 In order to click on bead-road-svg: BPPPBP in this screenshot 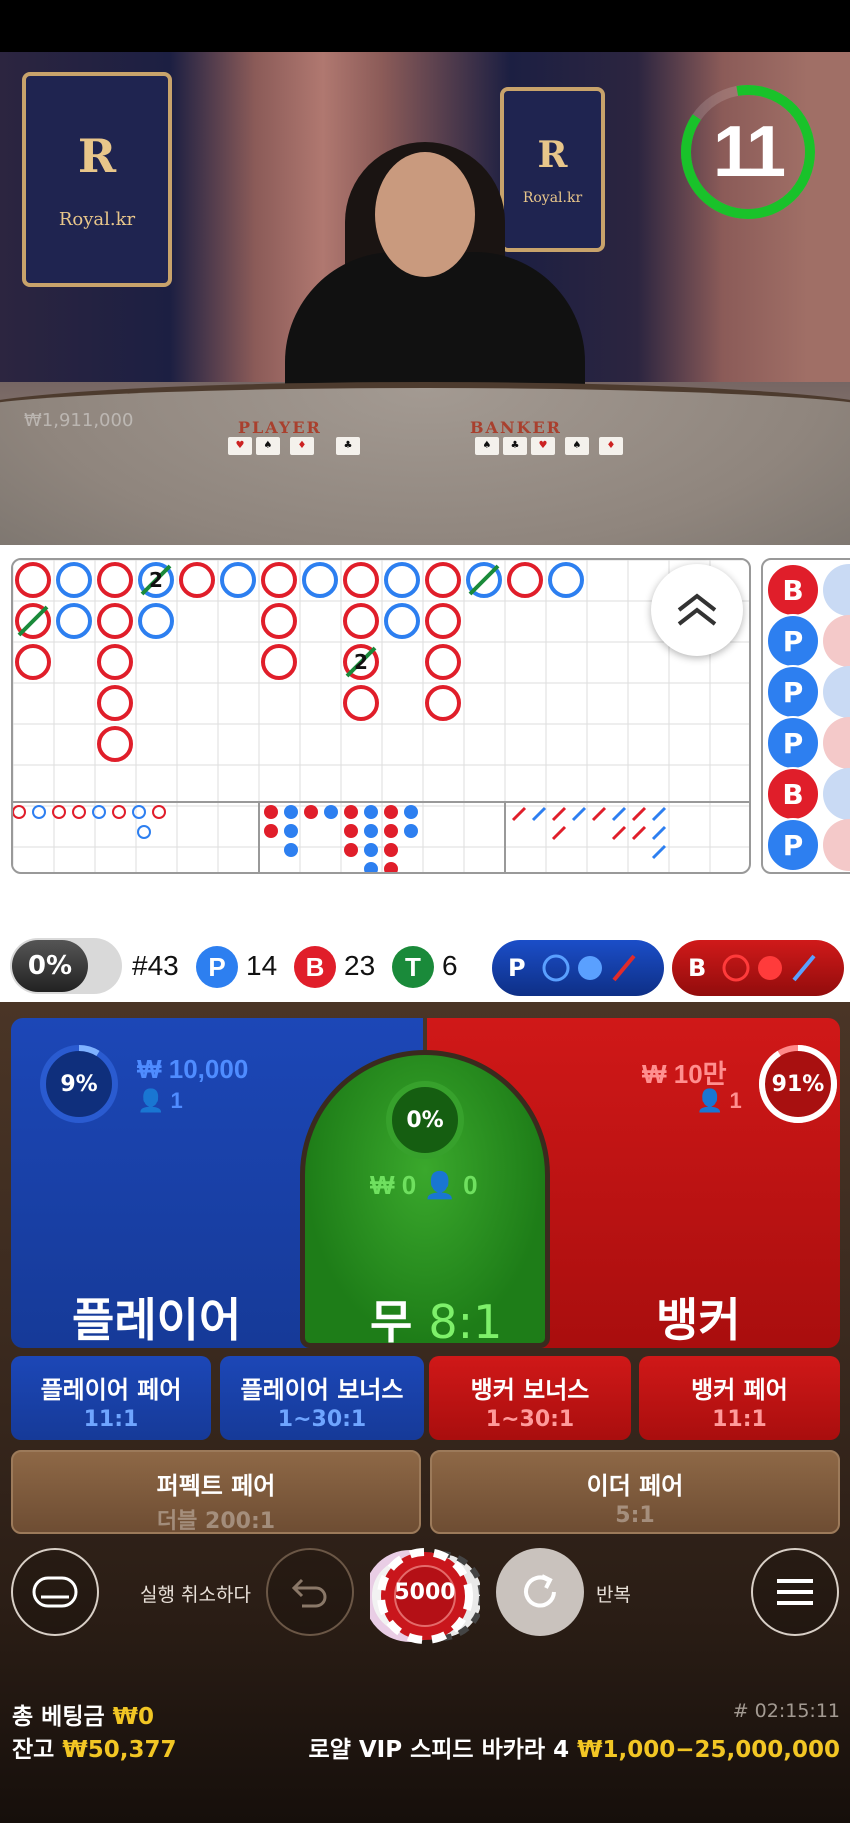, I will do `click(808, 717)`.